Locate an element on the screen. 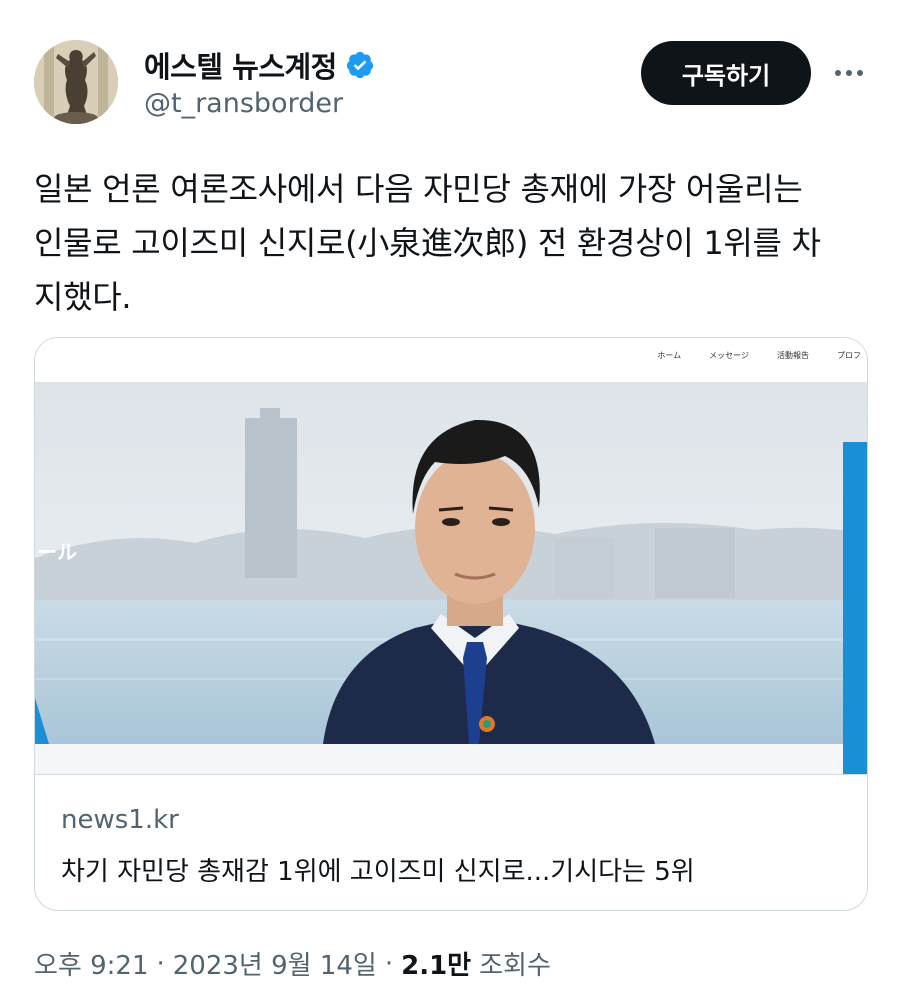 The image size is (900, 1003). tweet-time: 오후 9:21 is located at coordinates (91, 963).